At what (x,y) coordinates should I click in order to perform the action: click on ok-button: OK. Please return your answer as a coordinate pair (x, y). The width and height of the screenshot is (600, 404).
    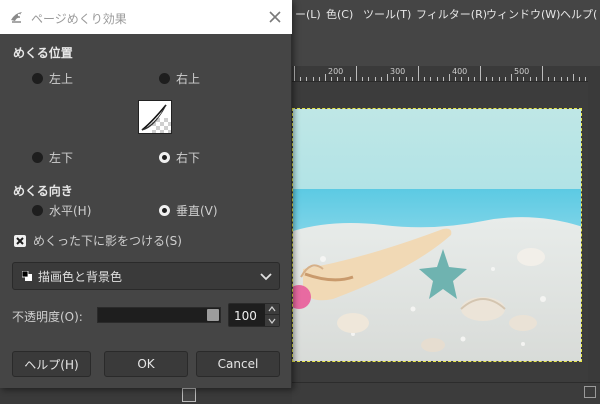
    Looking at the image, I should click on (146, 364).